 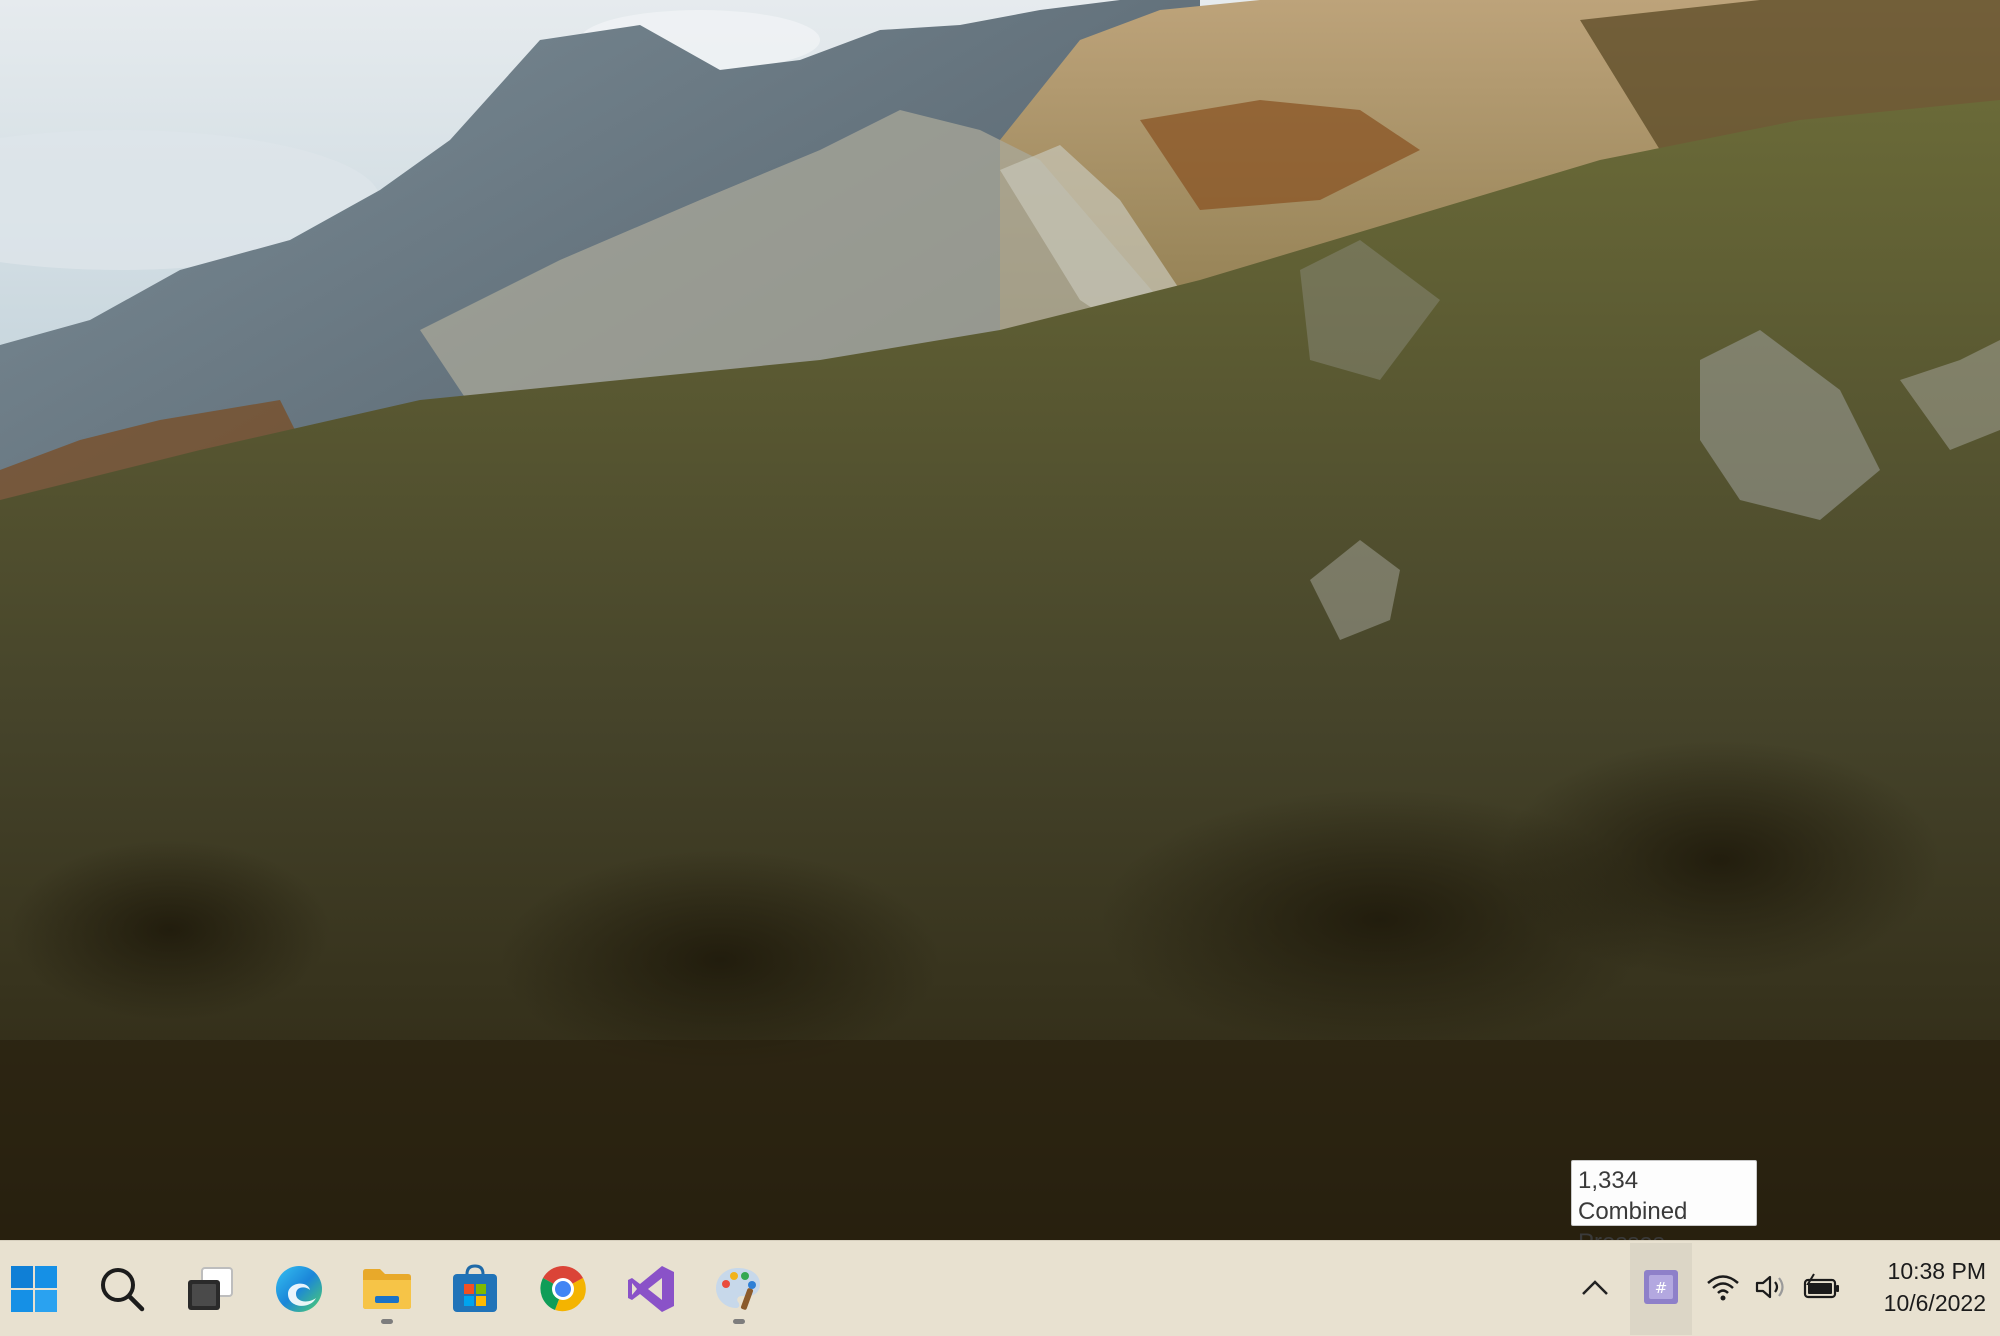 I want to click on store-bag-icon, so click(x=475, y=1289).